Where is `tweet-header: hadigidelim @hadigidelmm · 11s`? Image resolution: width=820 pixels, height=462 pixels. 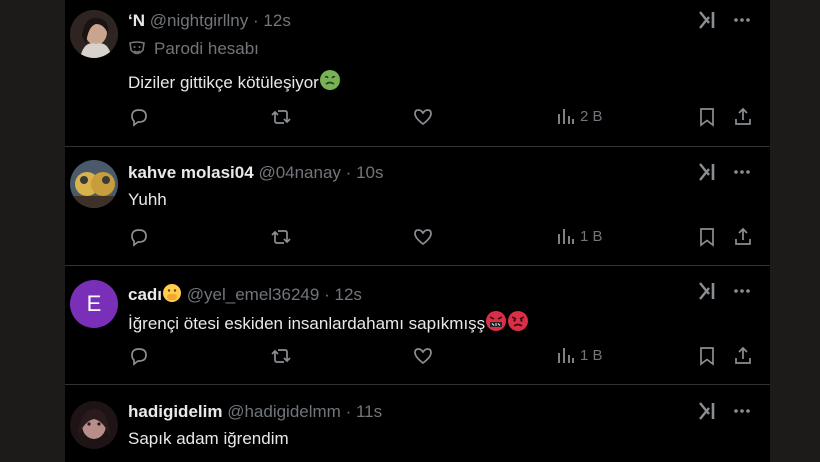 tweet-header: hadigidelim @hadigidelmm · 11s is located at coordinates (255, 412).